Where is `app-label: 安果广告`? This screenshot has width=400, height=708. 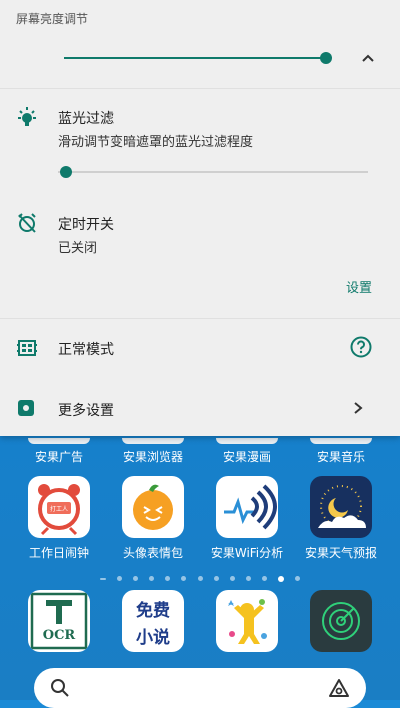
app-label: 安果广告 is located at coordinates (58, 457).